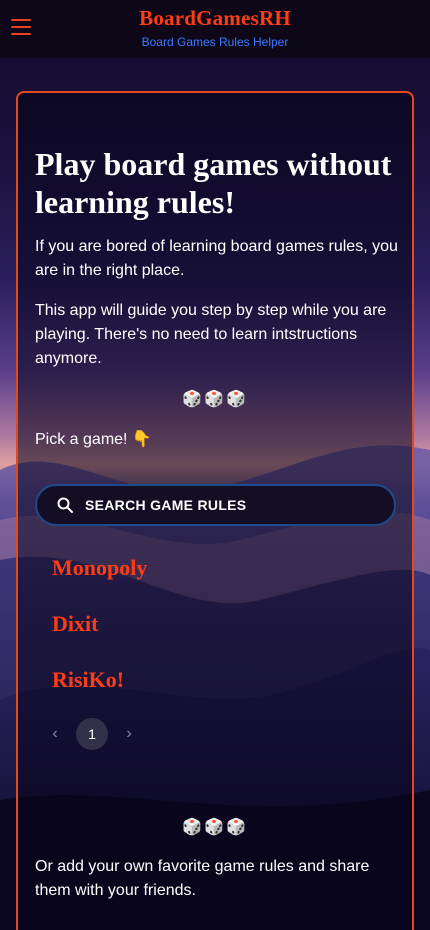 Image resolution: width=430 pixels, height=930 pixels. Describe the element at coordinates (75, 624) in the screenshot. I see `game-link-dixit: Dixit` at that location.